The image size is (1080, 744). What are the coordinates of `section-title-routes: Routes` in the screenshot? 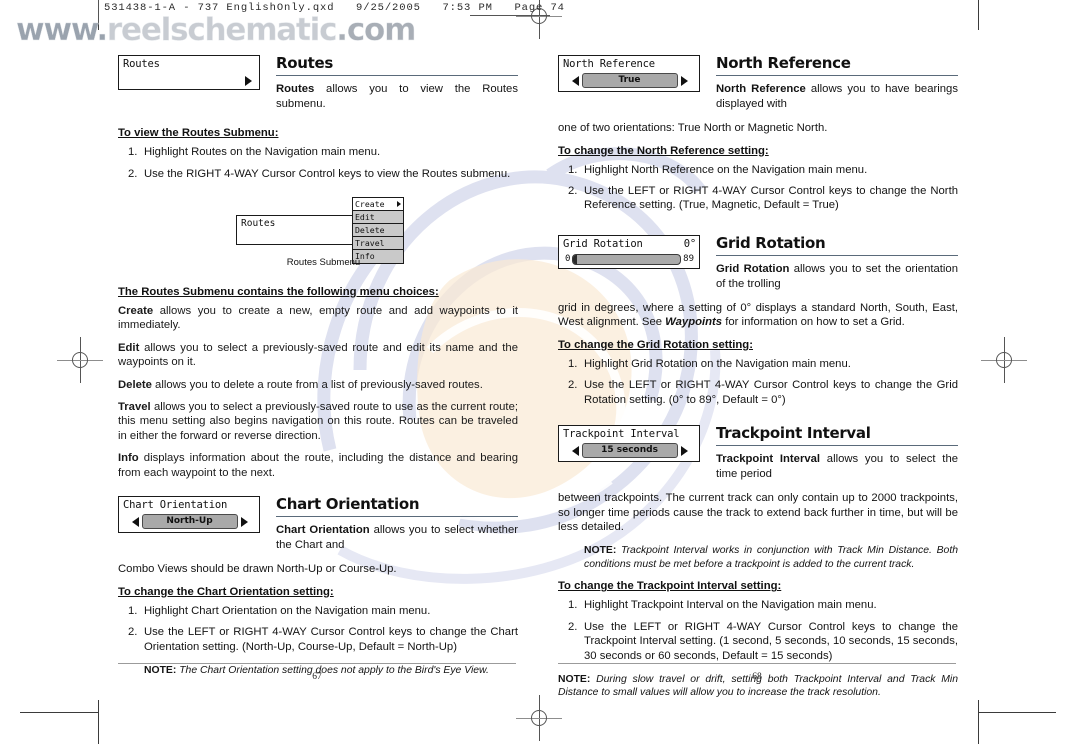 It's located at (305, 63).